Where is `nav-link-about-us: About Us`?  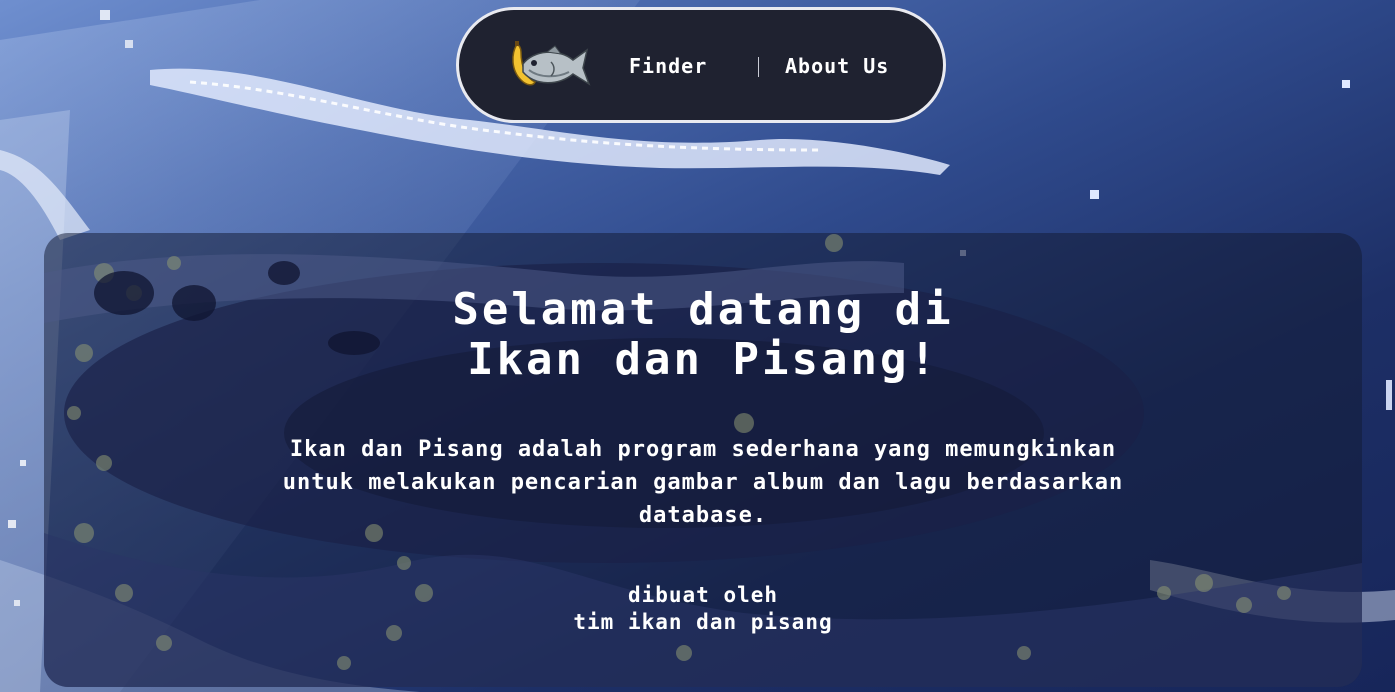
nav-link-about-us: About Us is located at coordinates (837, 66).